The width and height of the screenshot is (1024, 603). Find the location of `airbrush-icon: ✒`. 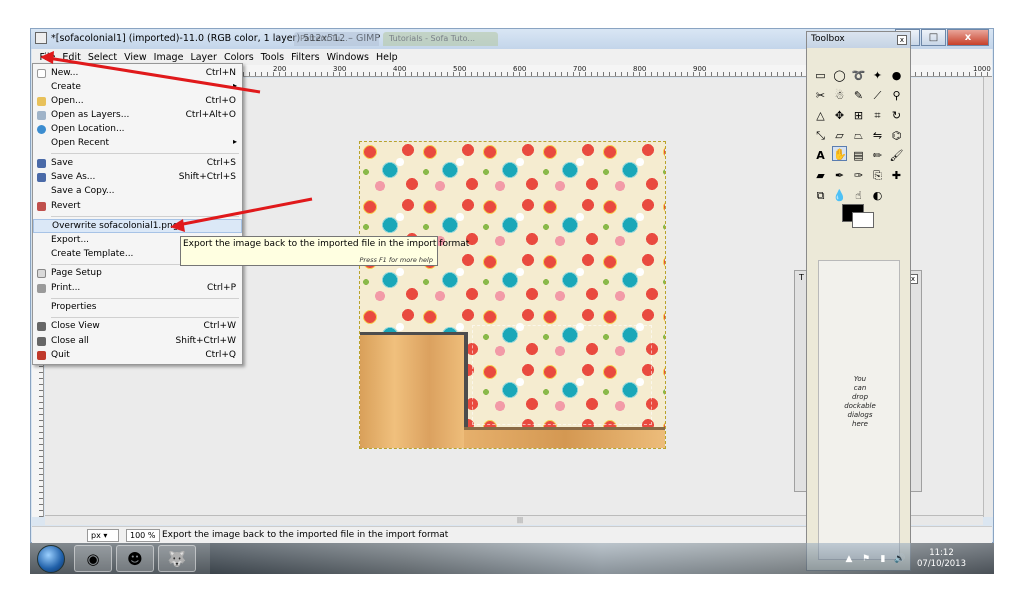

airbrush-icon: ✒ is located at coordinates (839, 175).